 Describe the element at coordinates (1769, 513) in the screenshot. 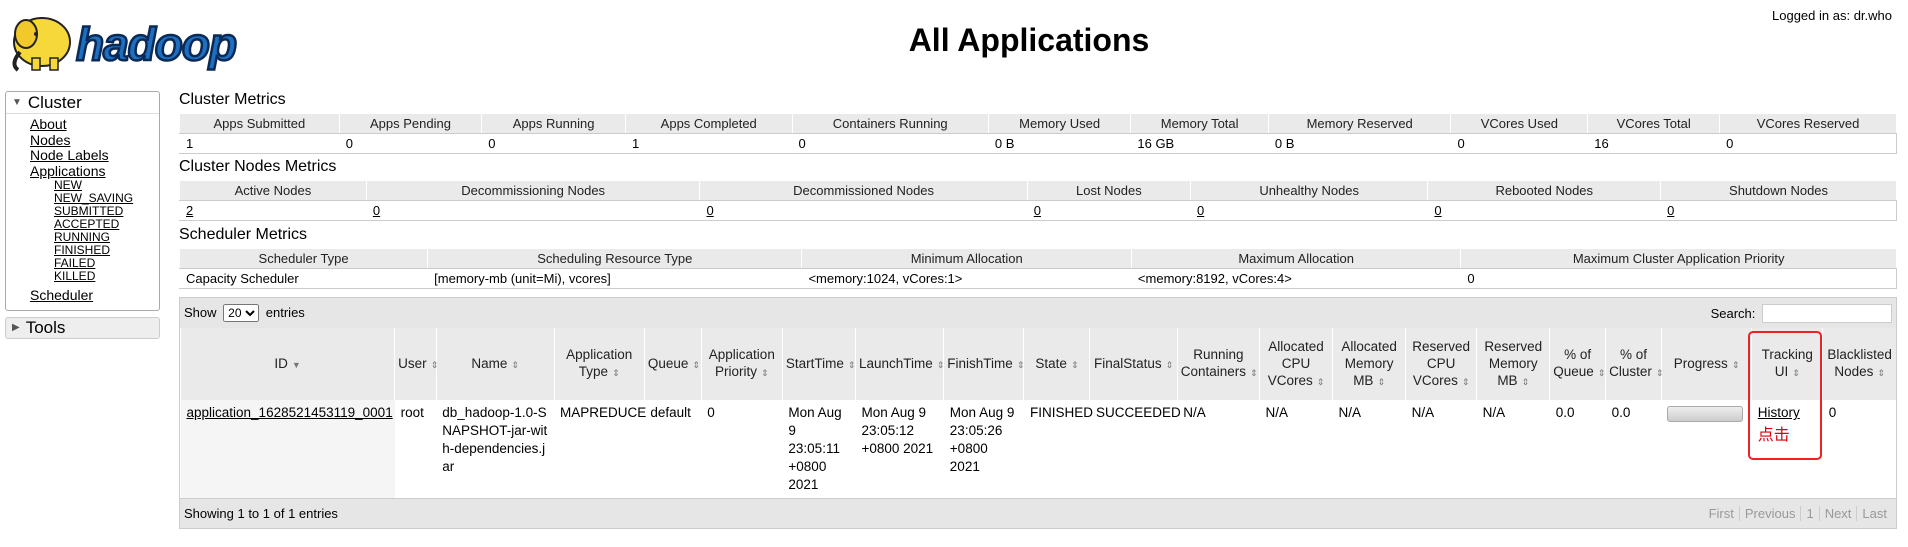

I see `previous-page-button: Previous` at that location.